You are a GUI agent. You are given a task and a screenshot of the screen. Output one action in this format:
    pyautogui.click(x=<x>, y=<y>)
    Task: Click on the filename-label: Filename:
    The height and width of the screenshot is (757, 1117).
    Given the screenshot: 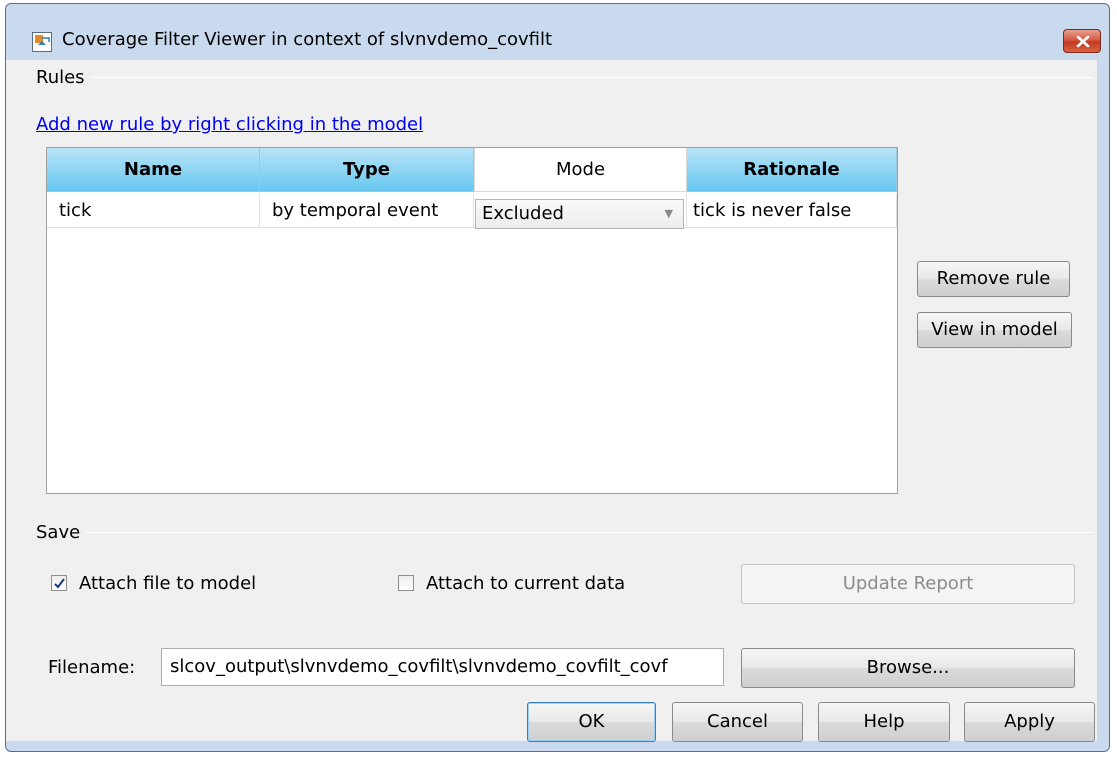 What is the action you would take?
    pyautogui.click(x=92, y=667)
    